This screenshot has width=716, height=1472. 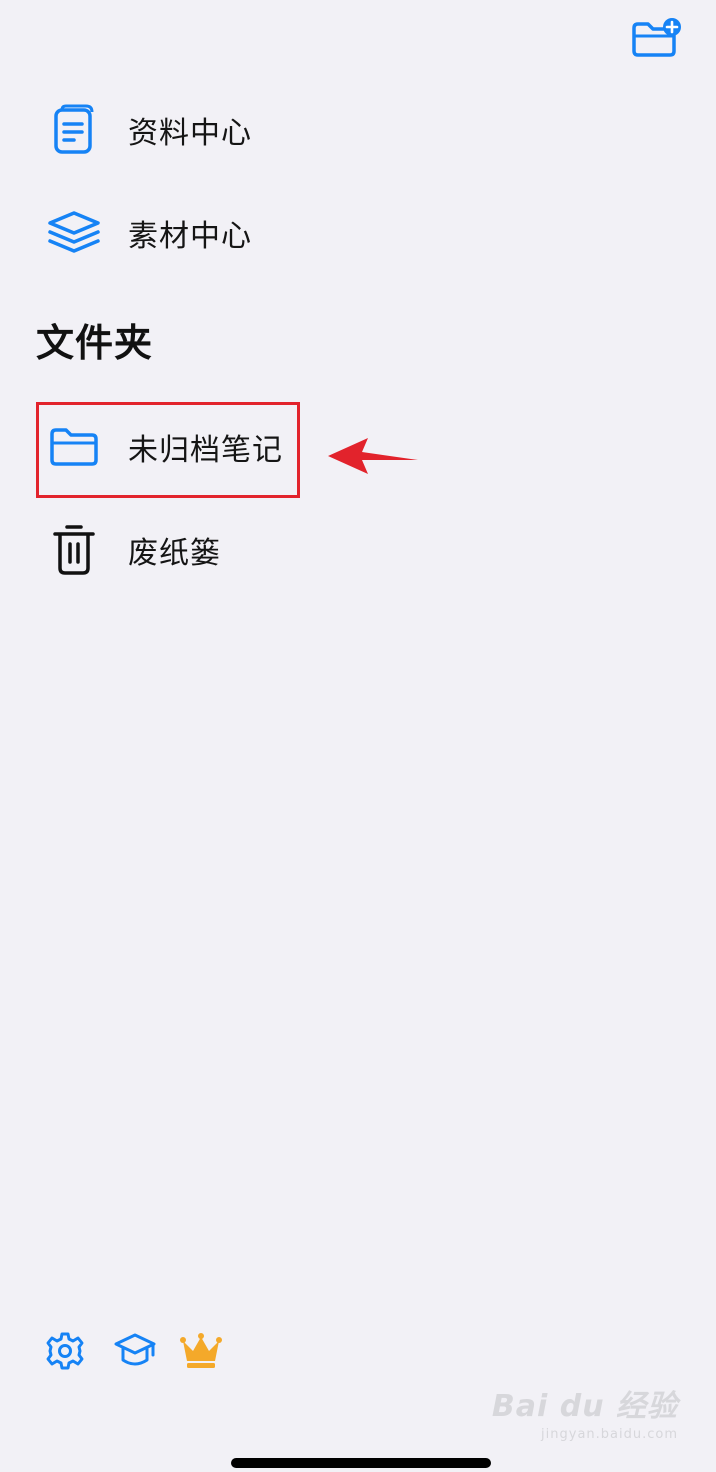 I want to click on folder-plus-icon, so click(x=656, y=37).